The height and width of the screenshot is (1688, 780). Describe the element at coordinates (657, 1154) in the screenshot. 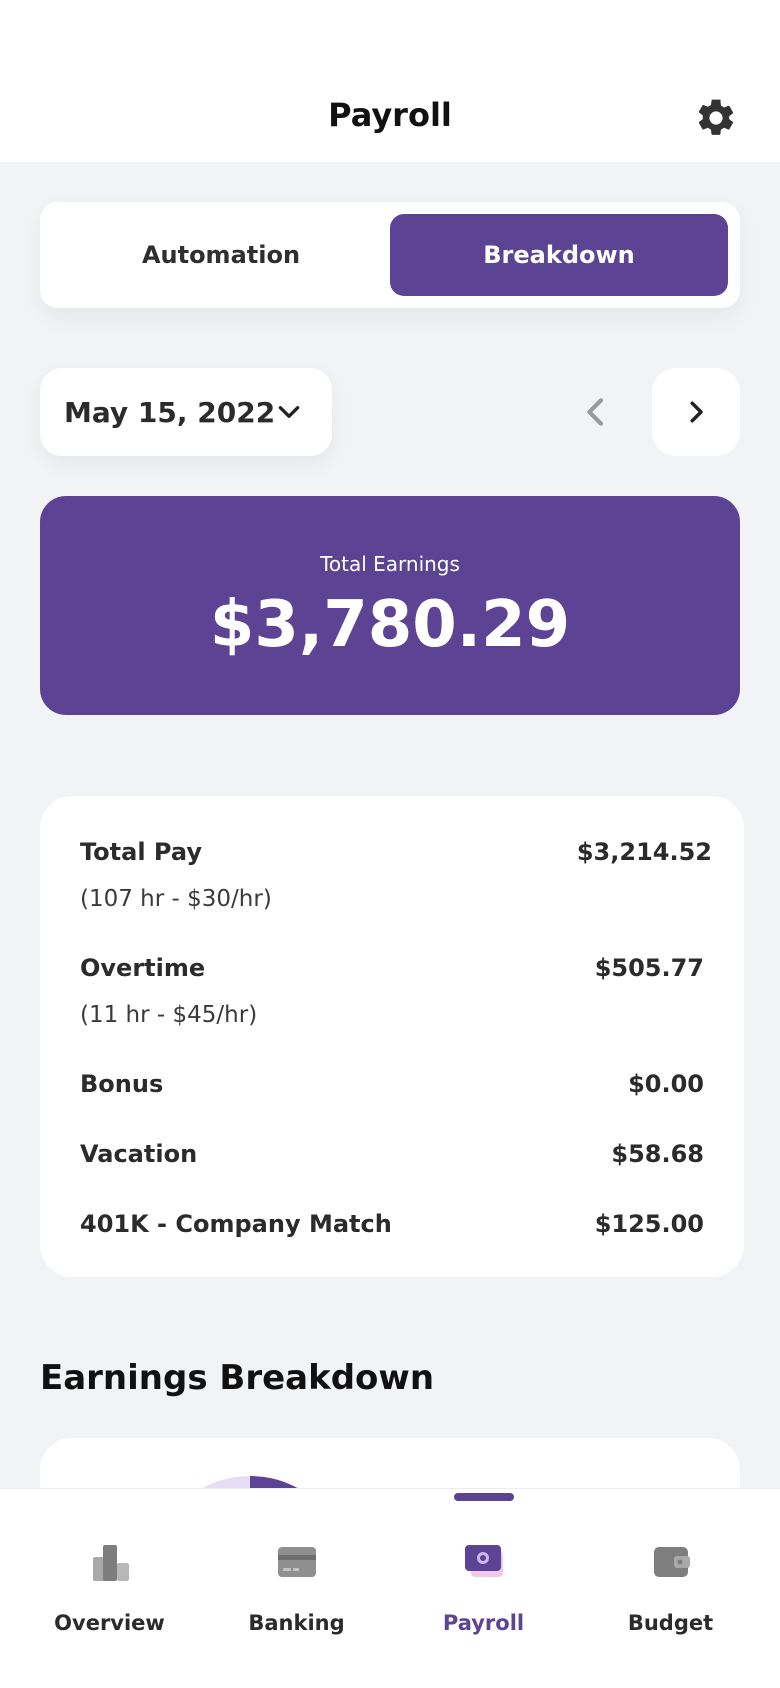

I see `pay-amount: $58.68` at that location.